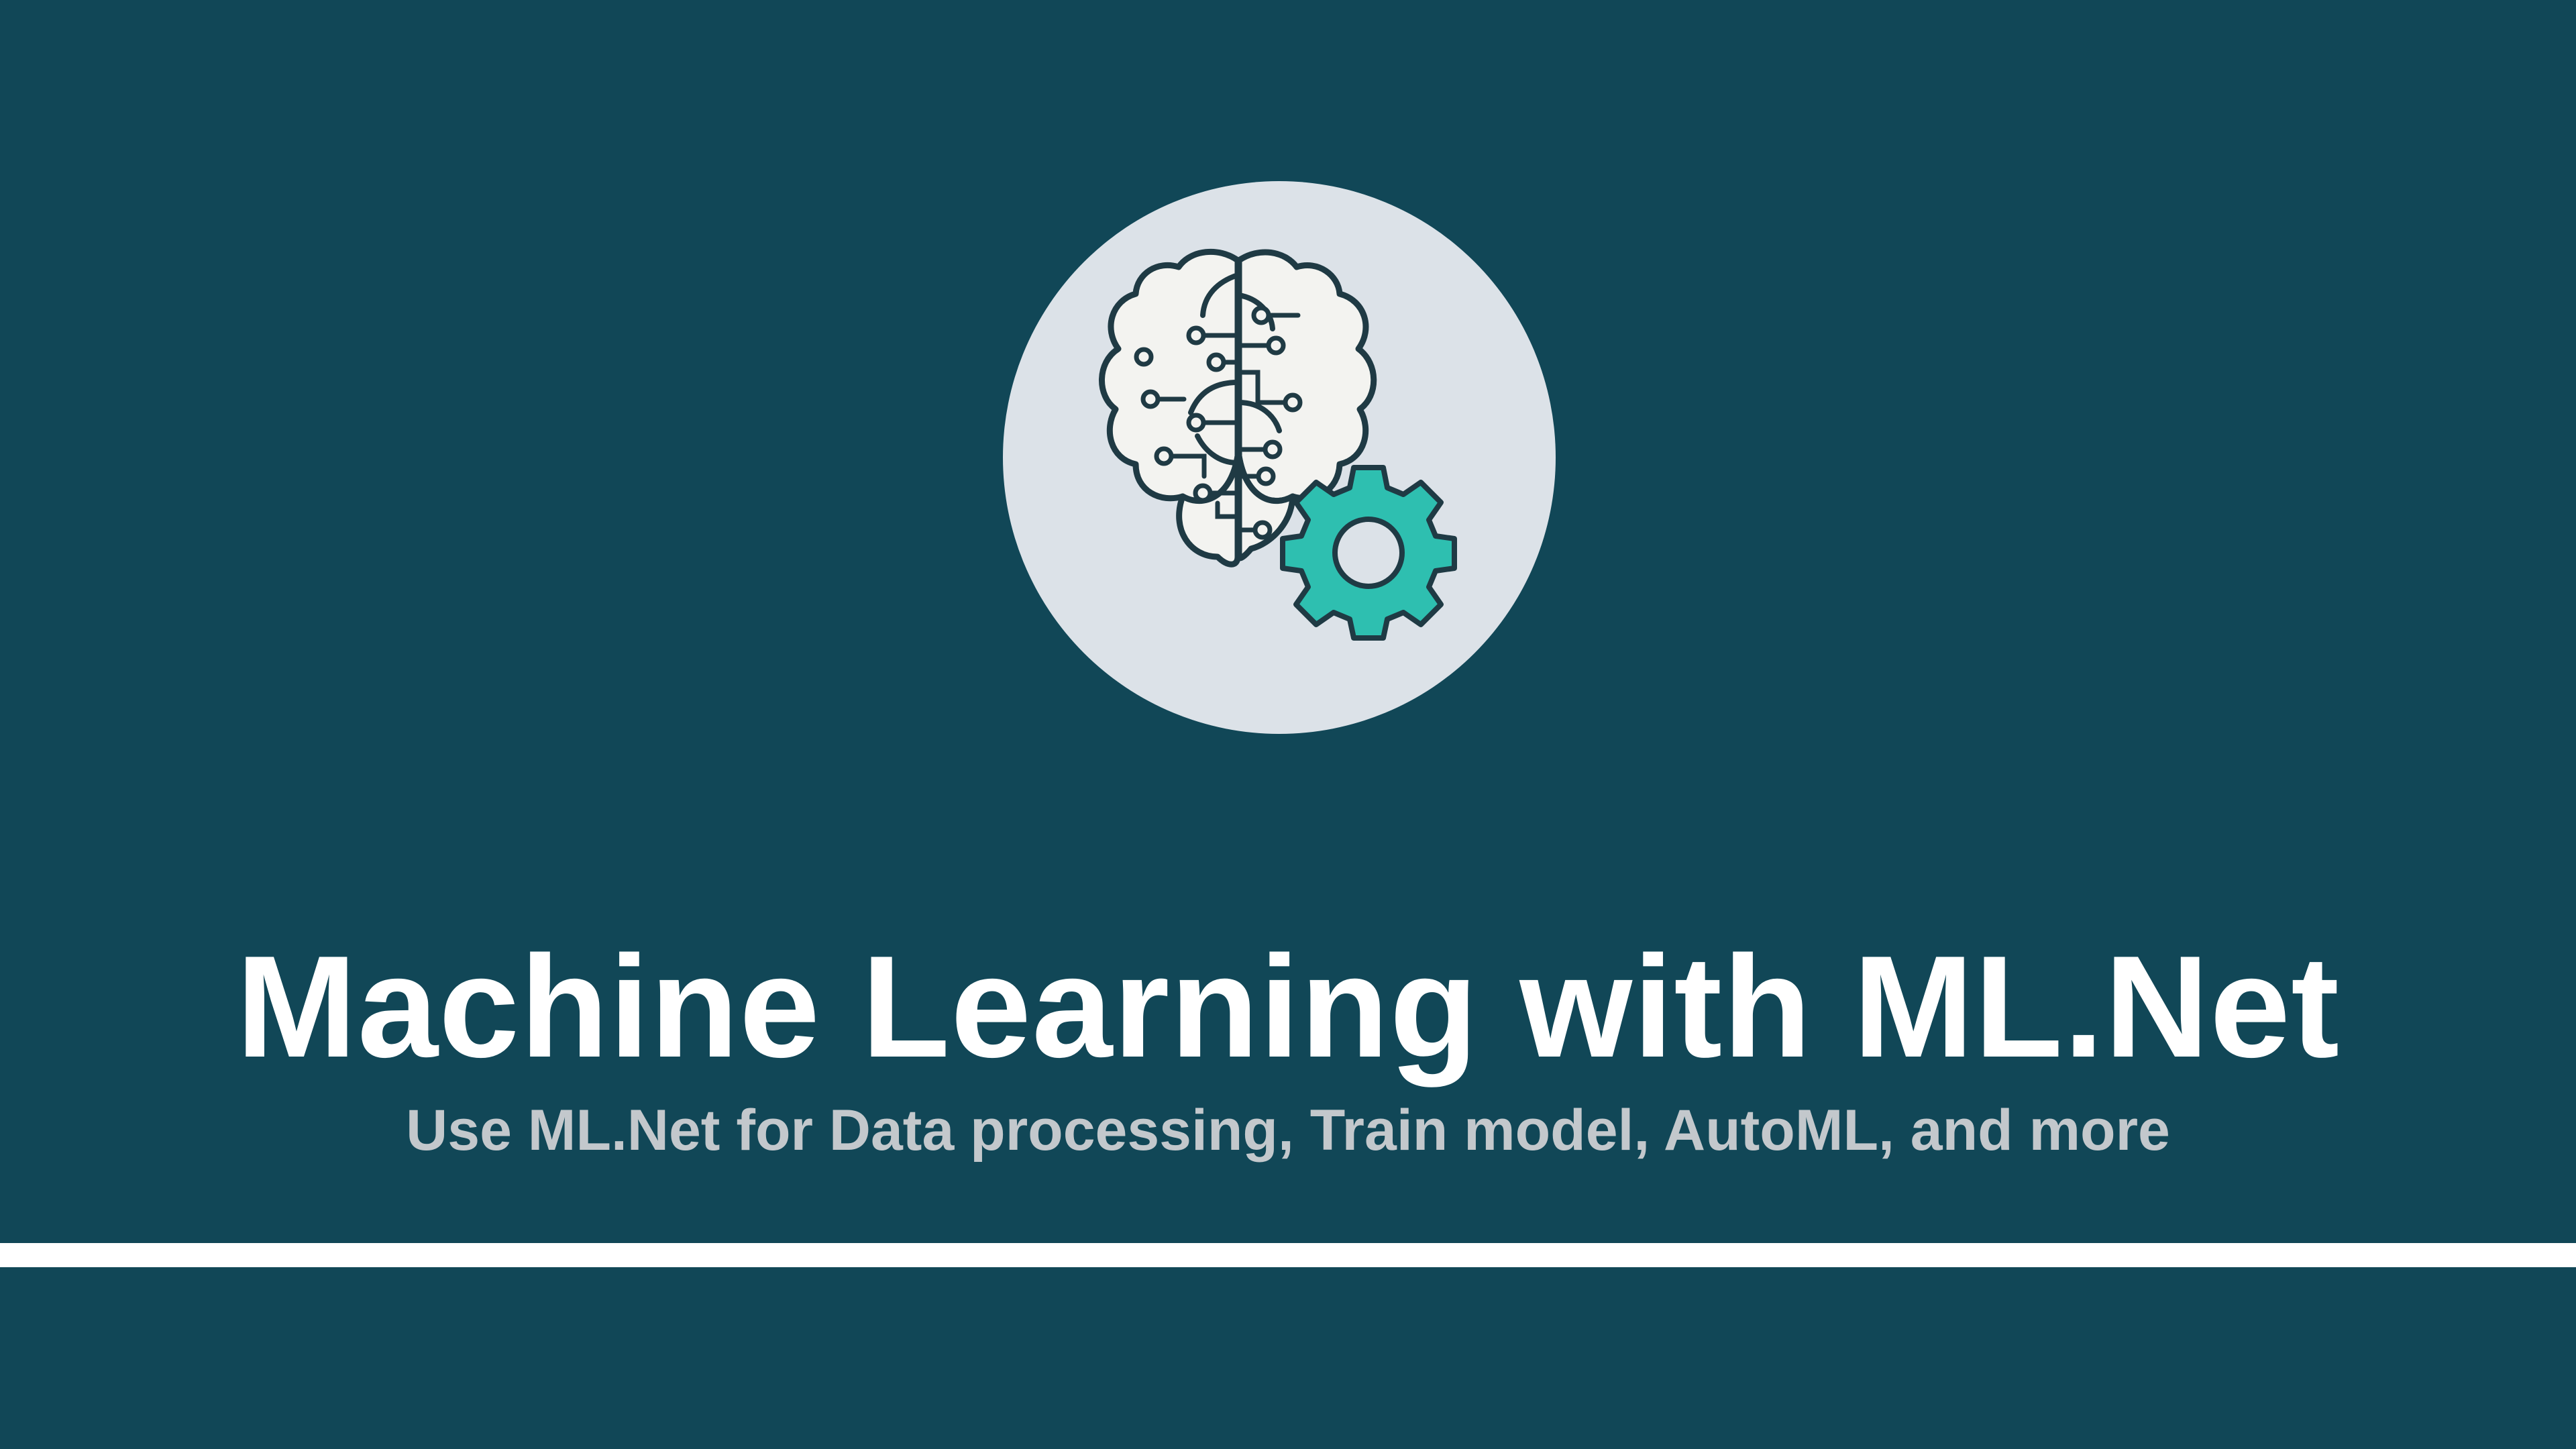 This screenshot has width=2576, height=1449. Describe the element at coordinates (1288, 1006) in the screenshot. I see `page-title: Machine Learning with ML.Net` at that location.